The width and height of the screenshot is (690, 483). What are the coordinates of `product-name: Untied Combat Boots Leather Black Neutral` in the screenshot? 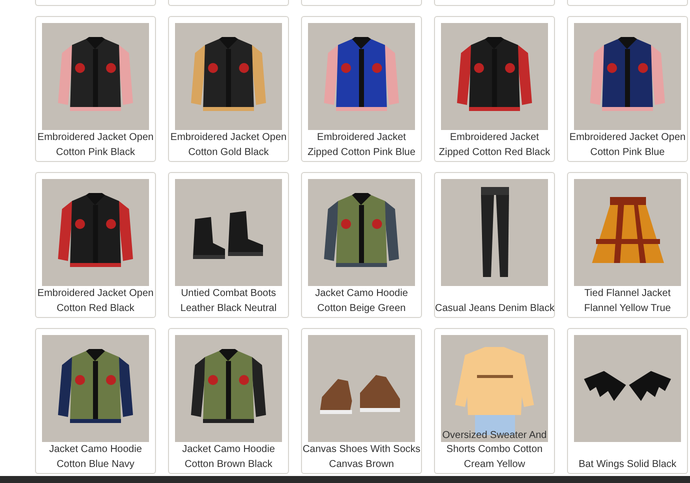 It's located at (228, 301).